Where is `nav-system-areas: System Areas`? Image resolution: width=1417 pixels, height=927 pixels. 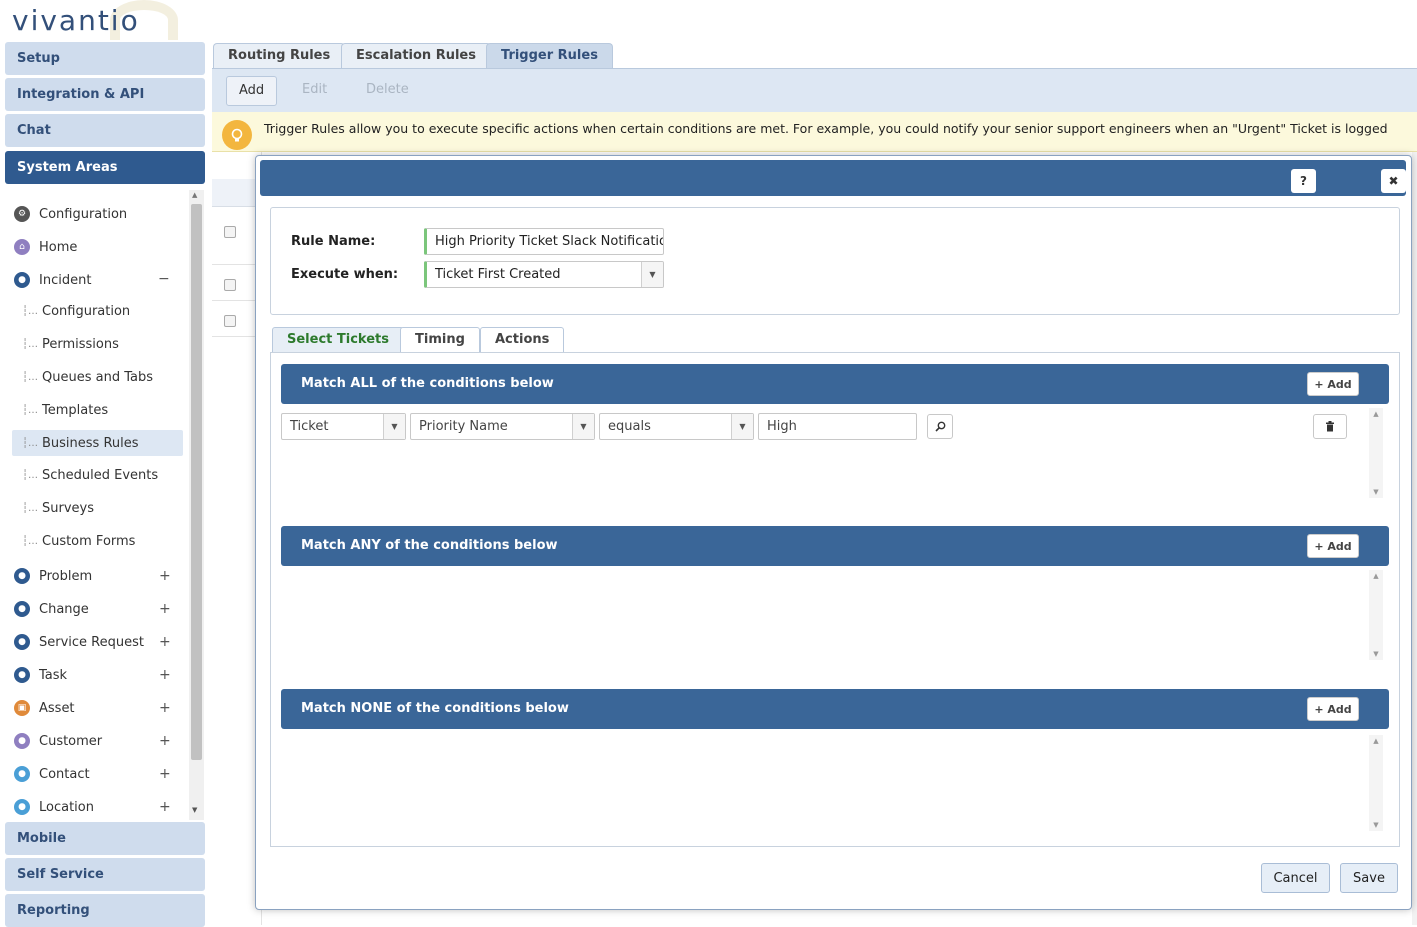
nav-system-areas: System Areas is located at coordinates (105, 167).